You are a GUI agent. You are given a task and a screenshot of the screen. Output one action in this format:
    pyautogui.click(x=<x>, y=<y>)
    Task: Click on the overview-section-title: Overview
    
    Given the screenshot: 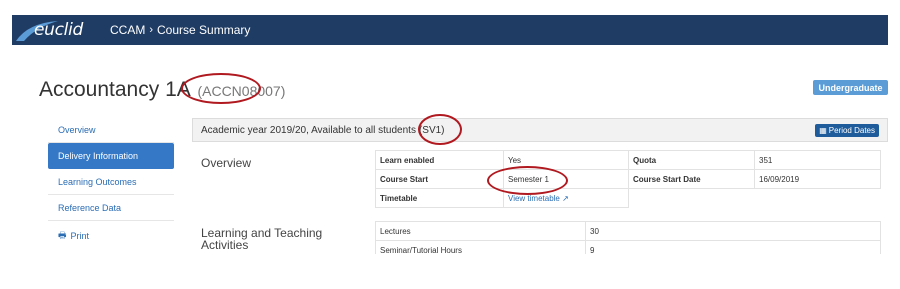 What is the action you would take?
    pyautogui.click(x=226, y=163)
    